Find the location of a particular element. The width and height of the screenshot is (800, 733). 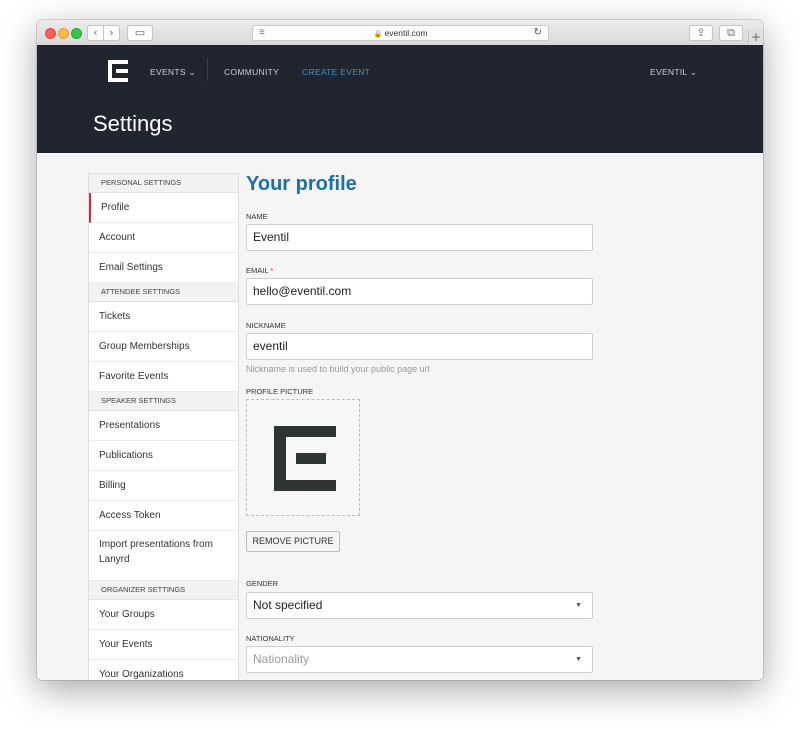

email-field: hello@eventil.com is located at coordinates (419, 291).